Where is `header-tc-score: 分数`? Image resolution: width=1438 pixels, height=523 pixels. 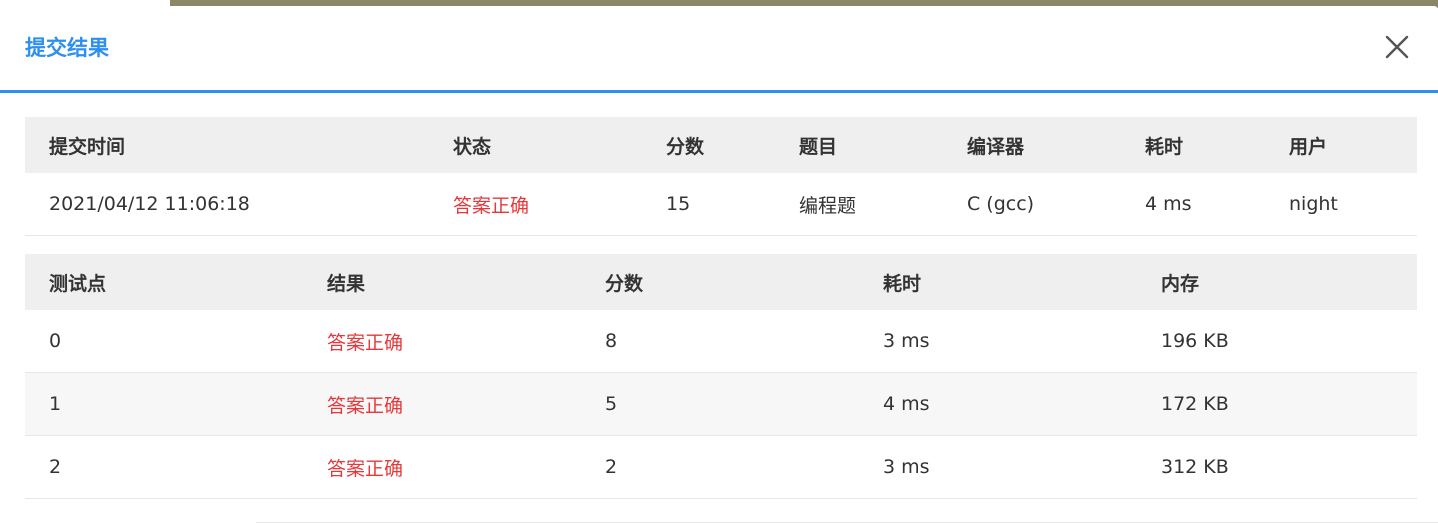 header-tc-score: 分数 is located at coordinates (720, 282).